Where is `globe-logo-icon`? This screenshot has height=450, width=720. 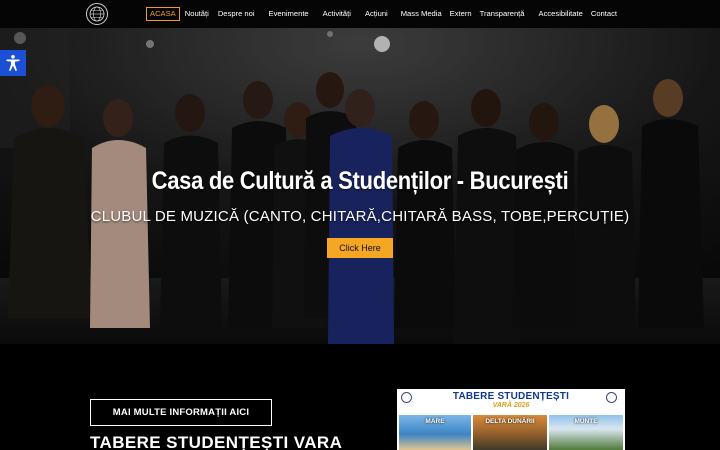 globe-logo-icon is located at coordinates (97, 14).